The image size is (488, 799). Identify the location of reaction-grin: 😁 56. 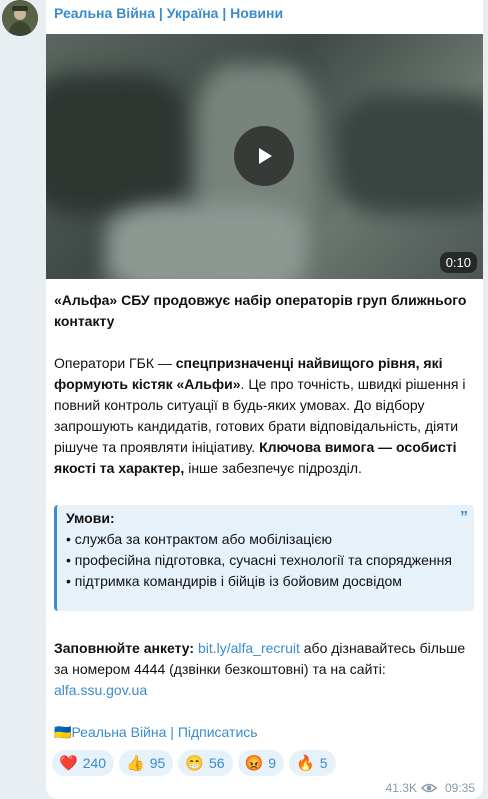
(205, 763).